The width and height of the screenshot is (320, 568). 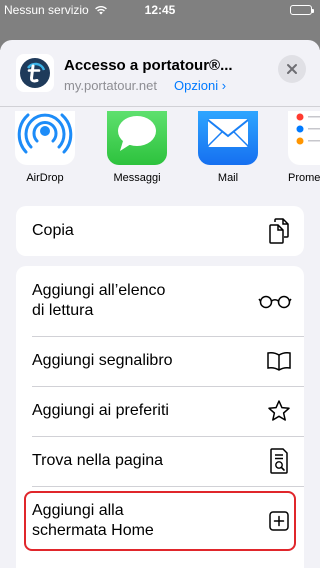 What do you see at coordinates (137, 178) in the screenshot?
I see `app-label-messages: Messaggi` at bounding box center [137, 178].